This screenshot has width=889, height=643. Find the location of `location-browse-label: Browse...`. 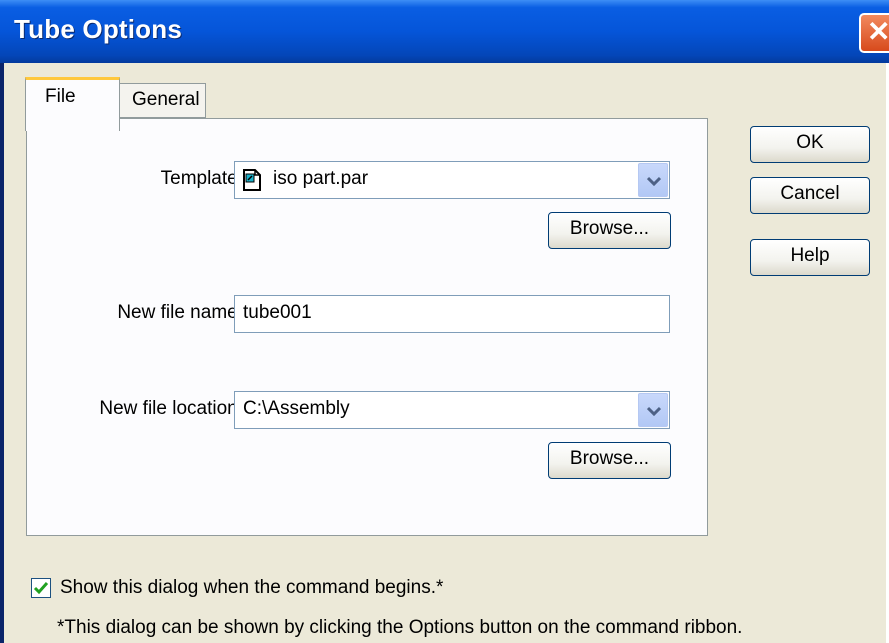

location-browse-label: Browse... is located at coordinates (609, 458).